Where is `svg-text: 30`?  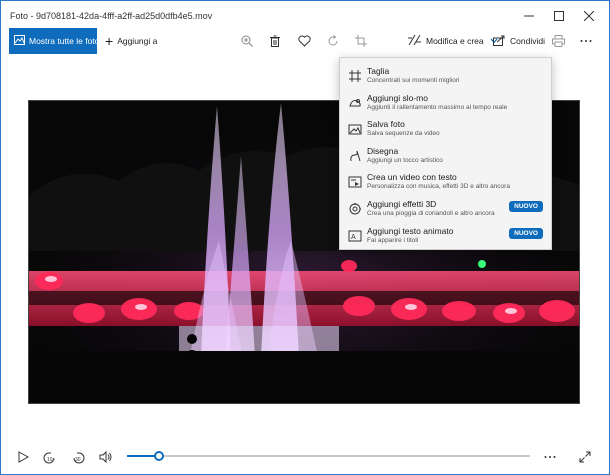 svg-text: 30 is located at coordinates (78, 460).